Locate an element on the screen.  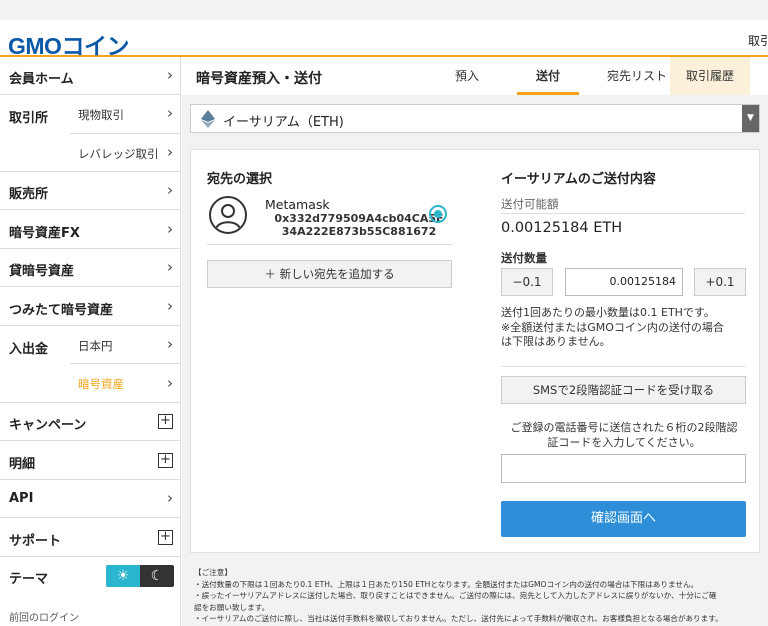
asset-select-value: イーサリアム（ETH) is located at coordinates (283, 122).